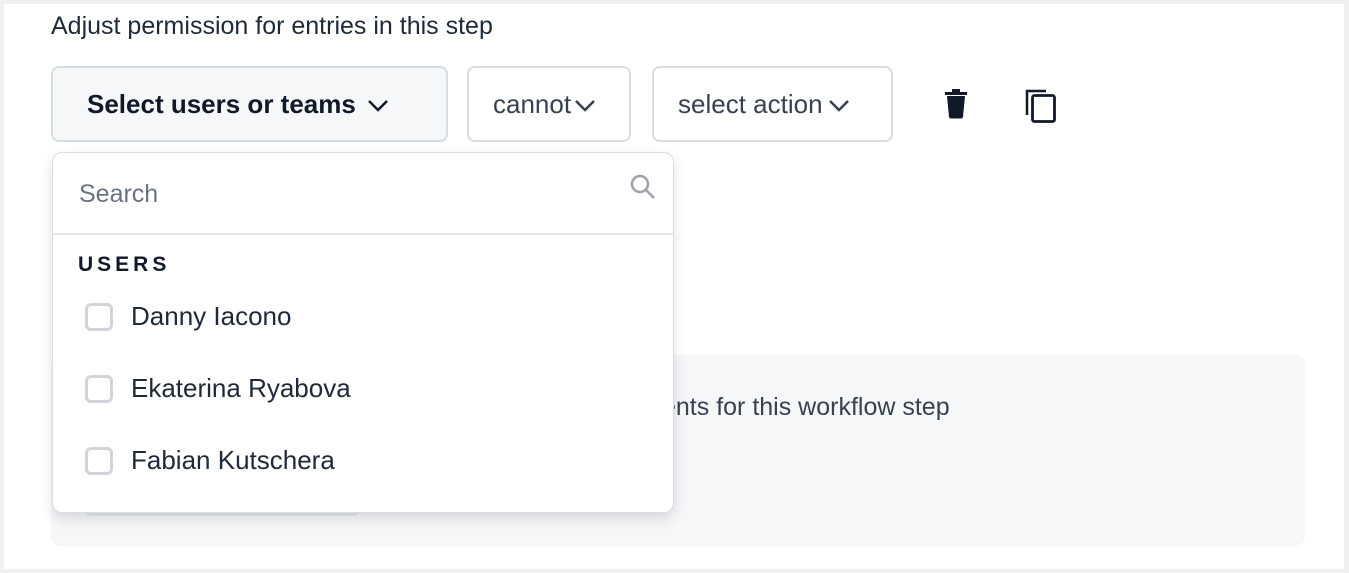  I want to click on search-input, so click(339, 194).